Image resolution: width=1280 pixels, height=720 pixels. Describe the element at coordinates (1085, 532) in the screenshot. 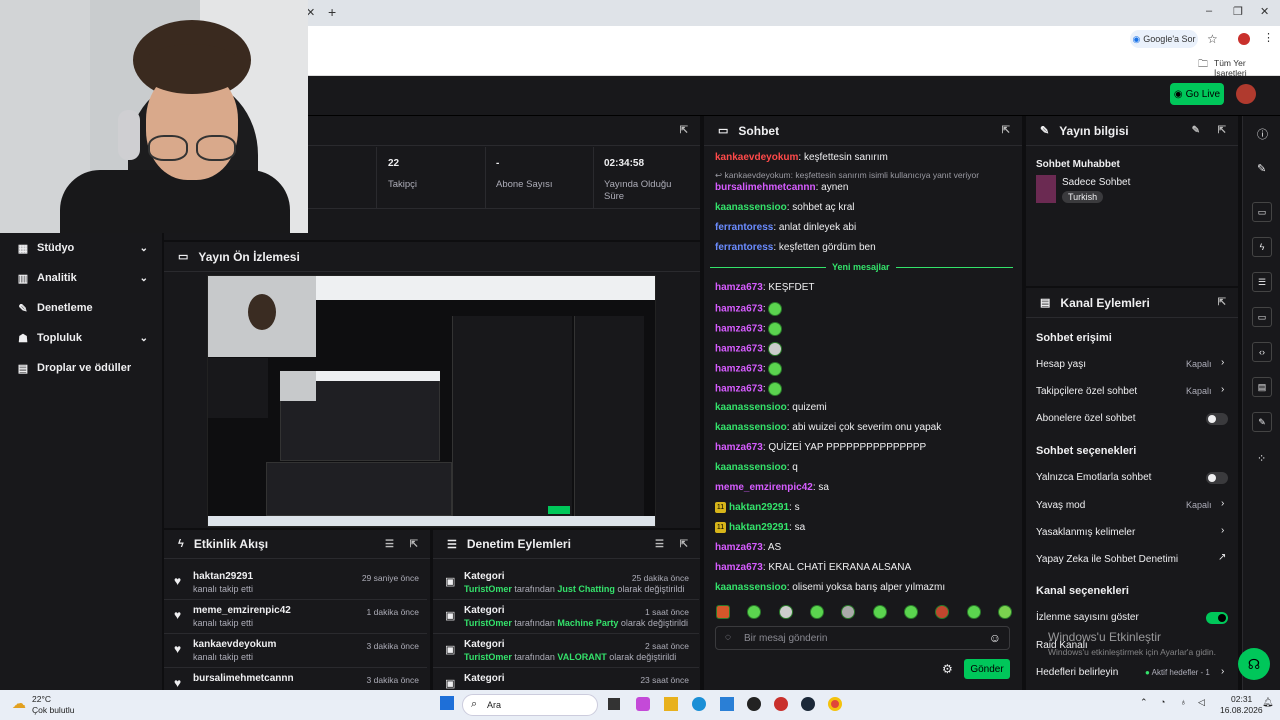

I see `banned-words-setting: Yasaklanmış kelimeler` at that location.